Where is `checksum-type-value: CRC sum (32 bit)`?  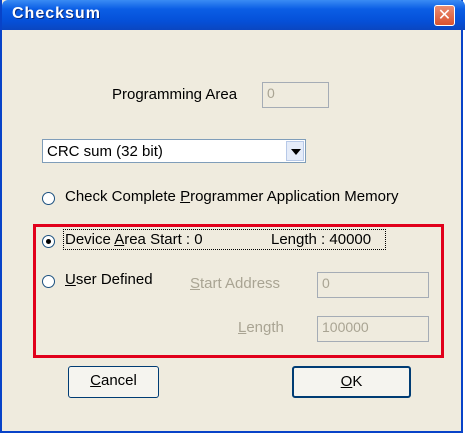 checksum-type-value: CRC sum (32 bit) is located at coordinates (105, 151).